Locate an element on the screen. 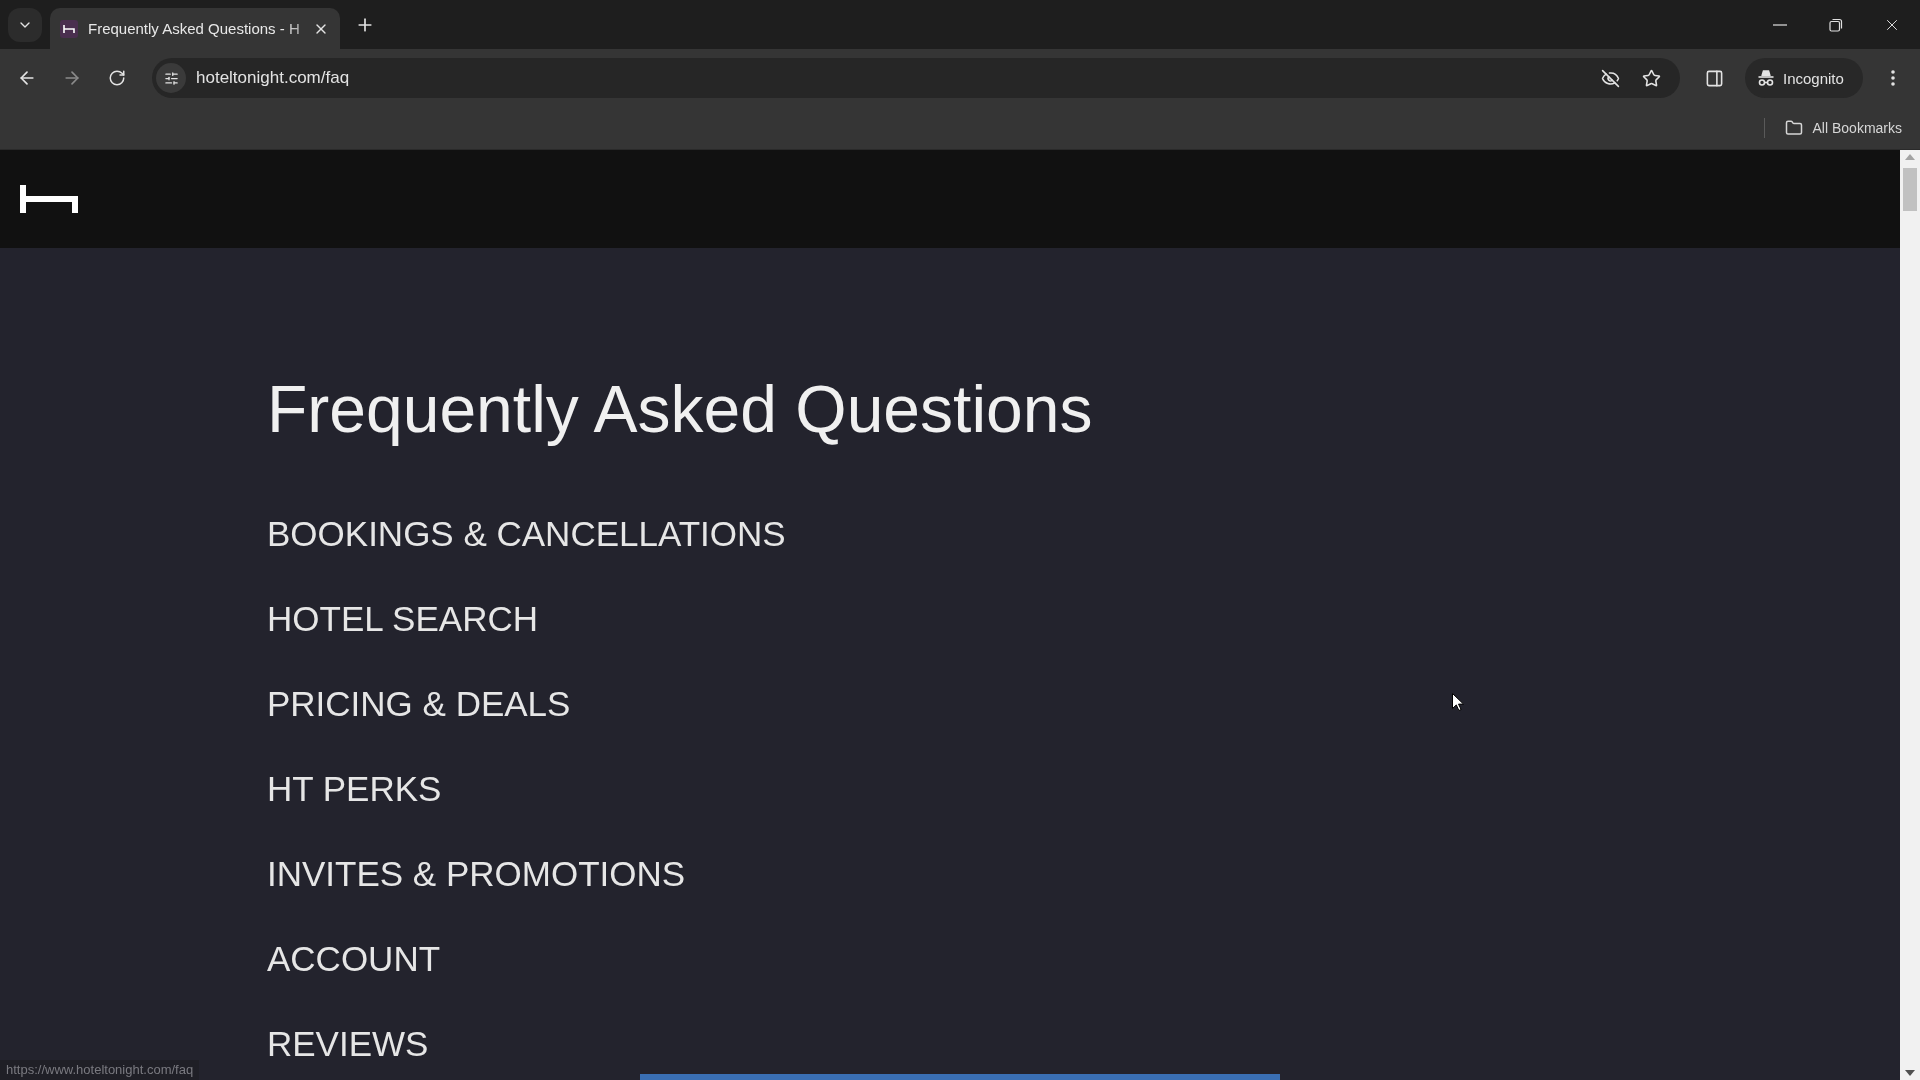 Image resolution: width=1920 pixels, height=1080 pixels. side-panel-icon is located at coordinates (1714, 78).